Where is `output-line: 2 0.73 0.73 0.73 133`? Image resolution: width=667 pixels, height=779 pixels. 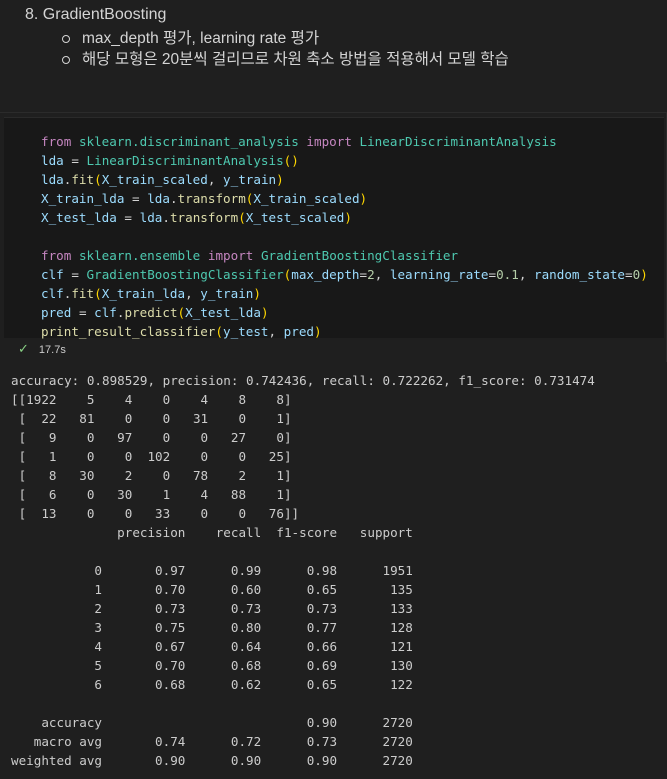
output-line: 2 0.73 0.73 0.73 133 is located at coordinates (212, 608).